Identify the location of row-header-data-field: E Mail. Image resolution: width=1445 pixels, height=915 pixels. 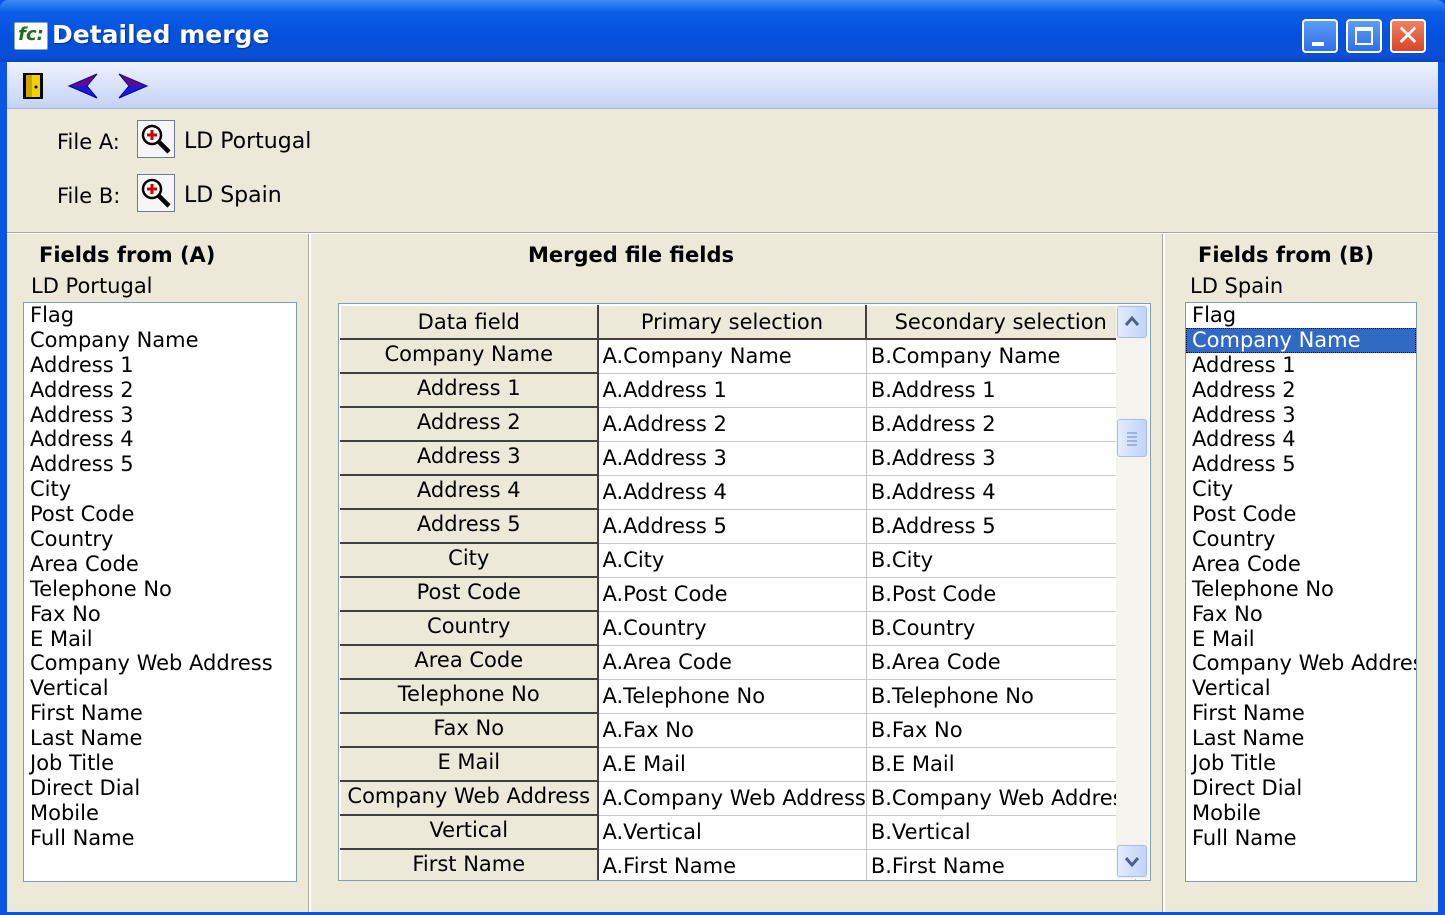
(469, 764).